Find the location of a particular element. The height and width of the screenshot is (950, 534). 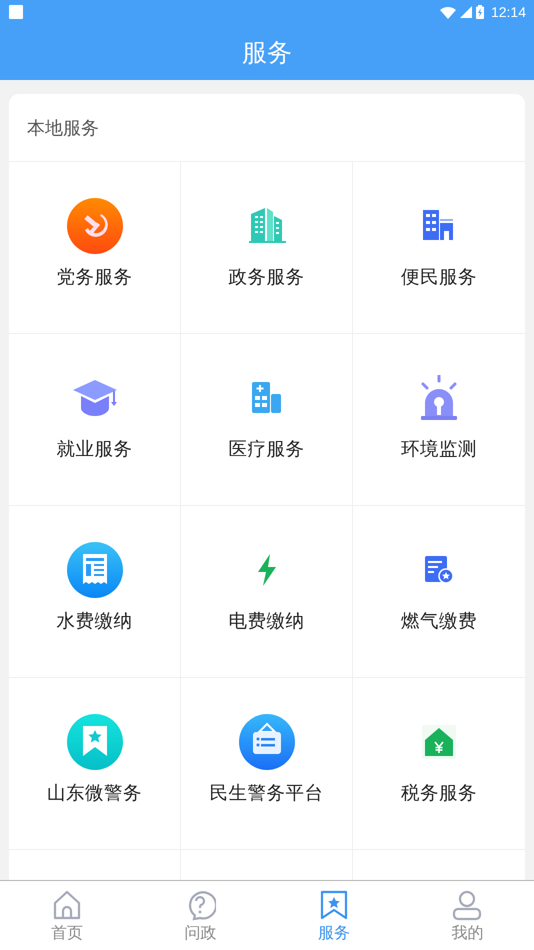

status-time: 12:14 is located at coordinates (508, 12).